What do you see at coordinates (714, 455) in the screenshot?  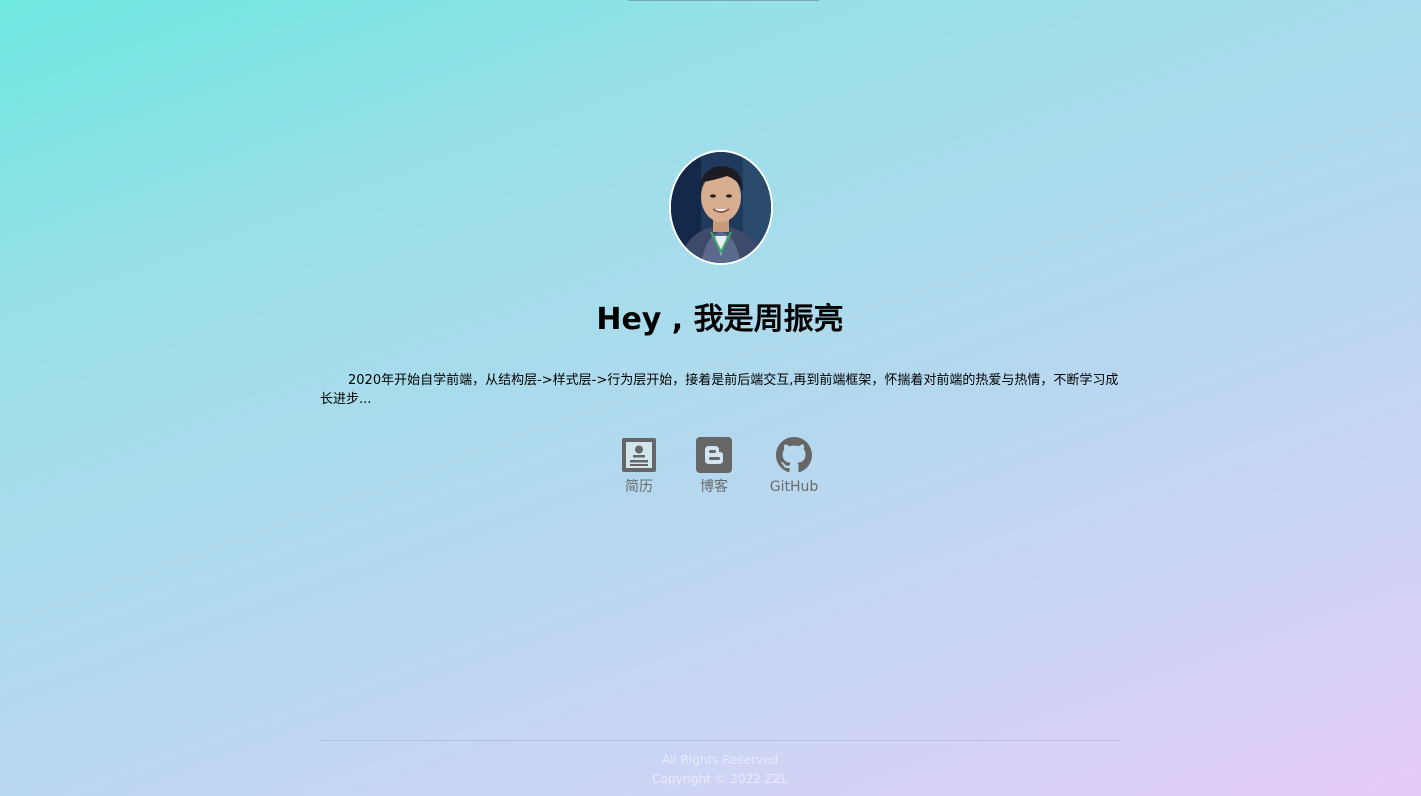 I see `blogger-icon` at bounding box center [714, 455].